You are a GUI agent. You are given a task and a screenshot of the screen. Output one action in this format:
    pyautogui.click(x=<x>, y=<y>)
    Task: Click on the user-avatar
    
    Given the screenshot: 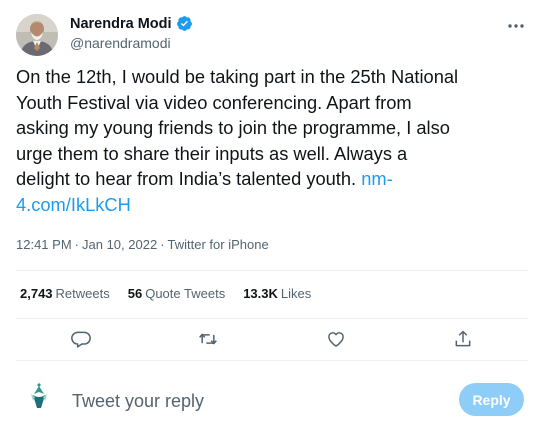 What is the action you would take?
    pyautogui.click(x=39, y=397)
    